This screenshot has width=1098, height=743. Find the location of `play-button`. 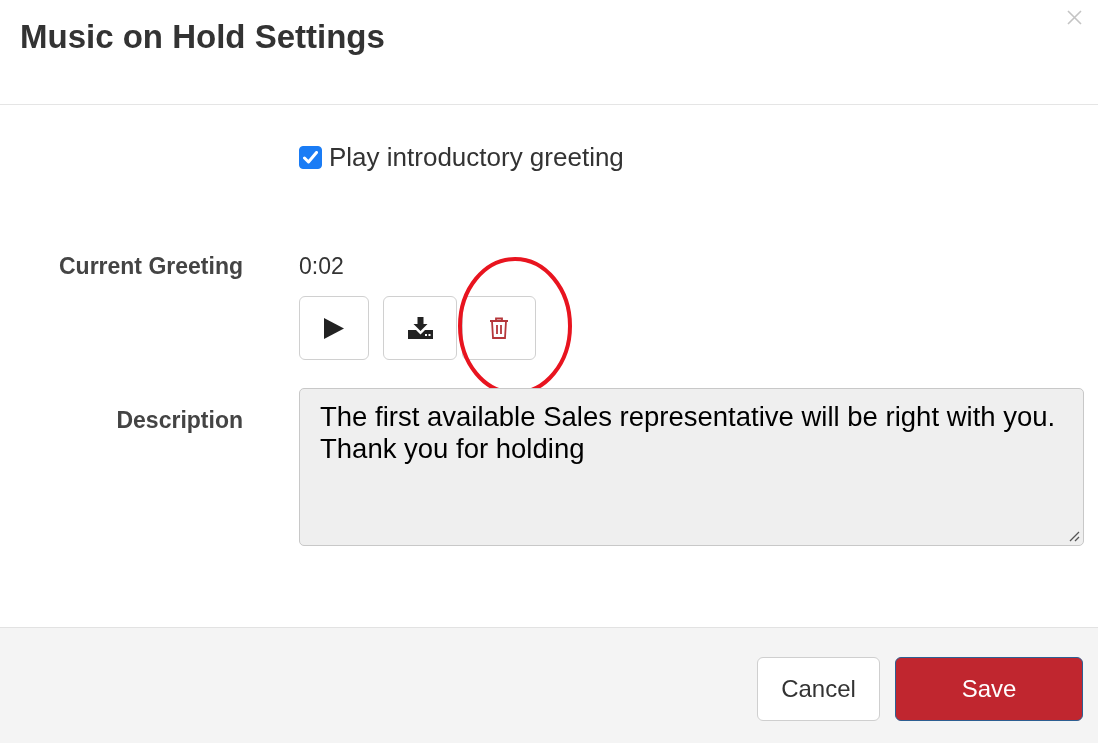

play-button is located at coordinates (334, 328).